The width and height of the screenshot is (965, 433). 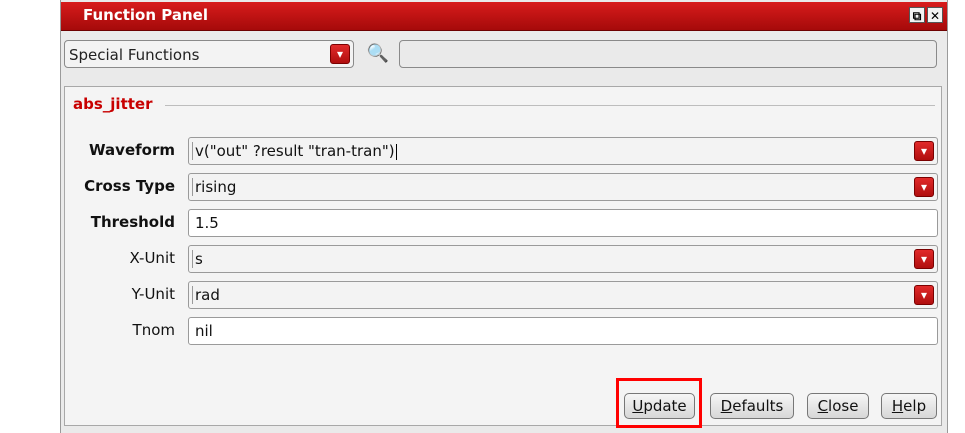 I want to click on help-button: Help, so click(x=909, y=406).